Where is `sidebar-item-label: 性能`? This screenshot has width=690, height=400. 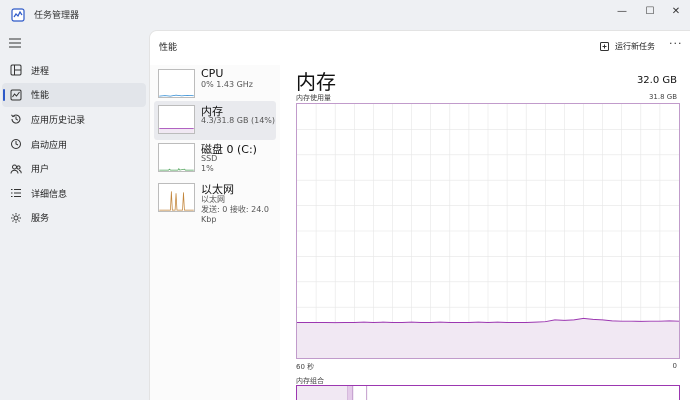 sidebar-item-label: 性能 is located at coordinates (40, 96).